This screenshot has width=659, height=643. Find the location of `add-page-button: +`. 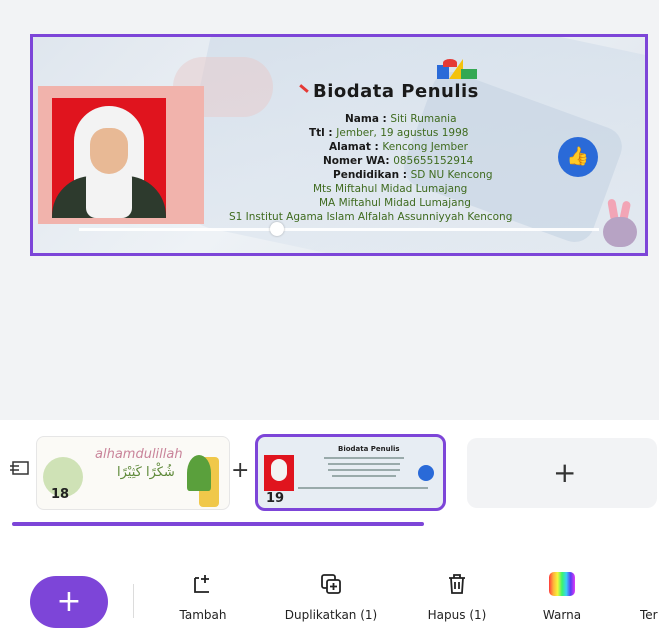

add-page-button: + is located at coordinates (562, 473).